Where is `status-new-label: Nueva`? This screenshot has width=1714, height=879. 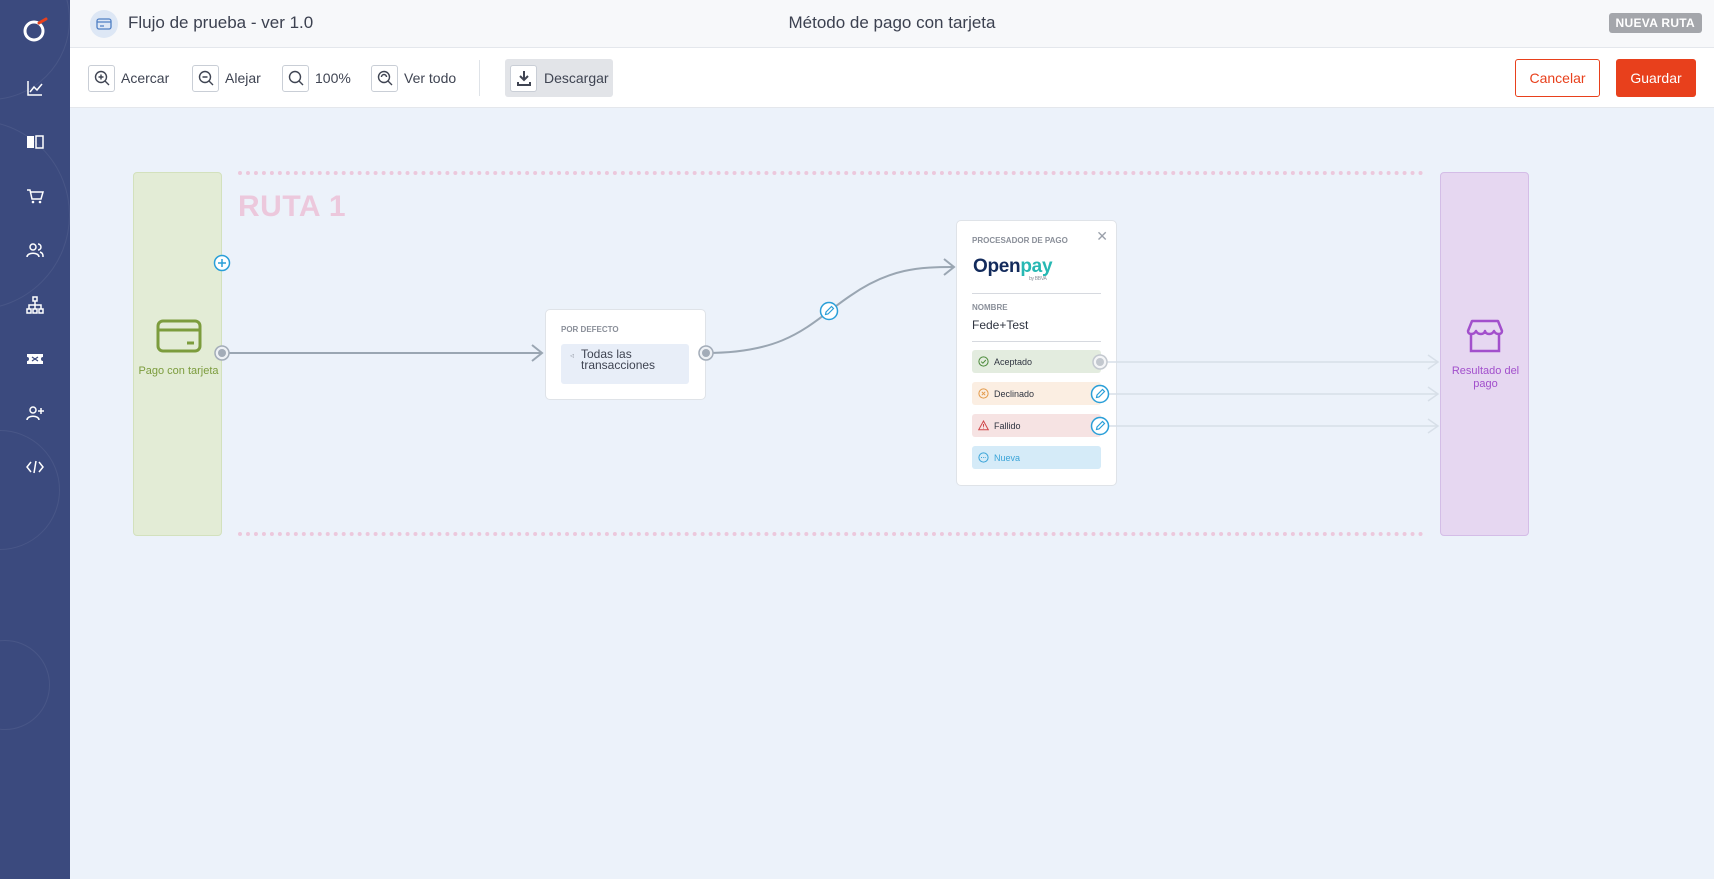
status-new-label: Nueva is located at coordinates (1007, 457).